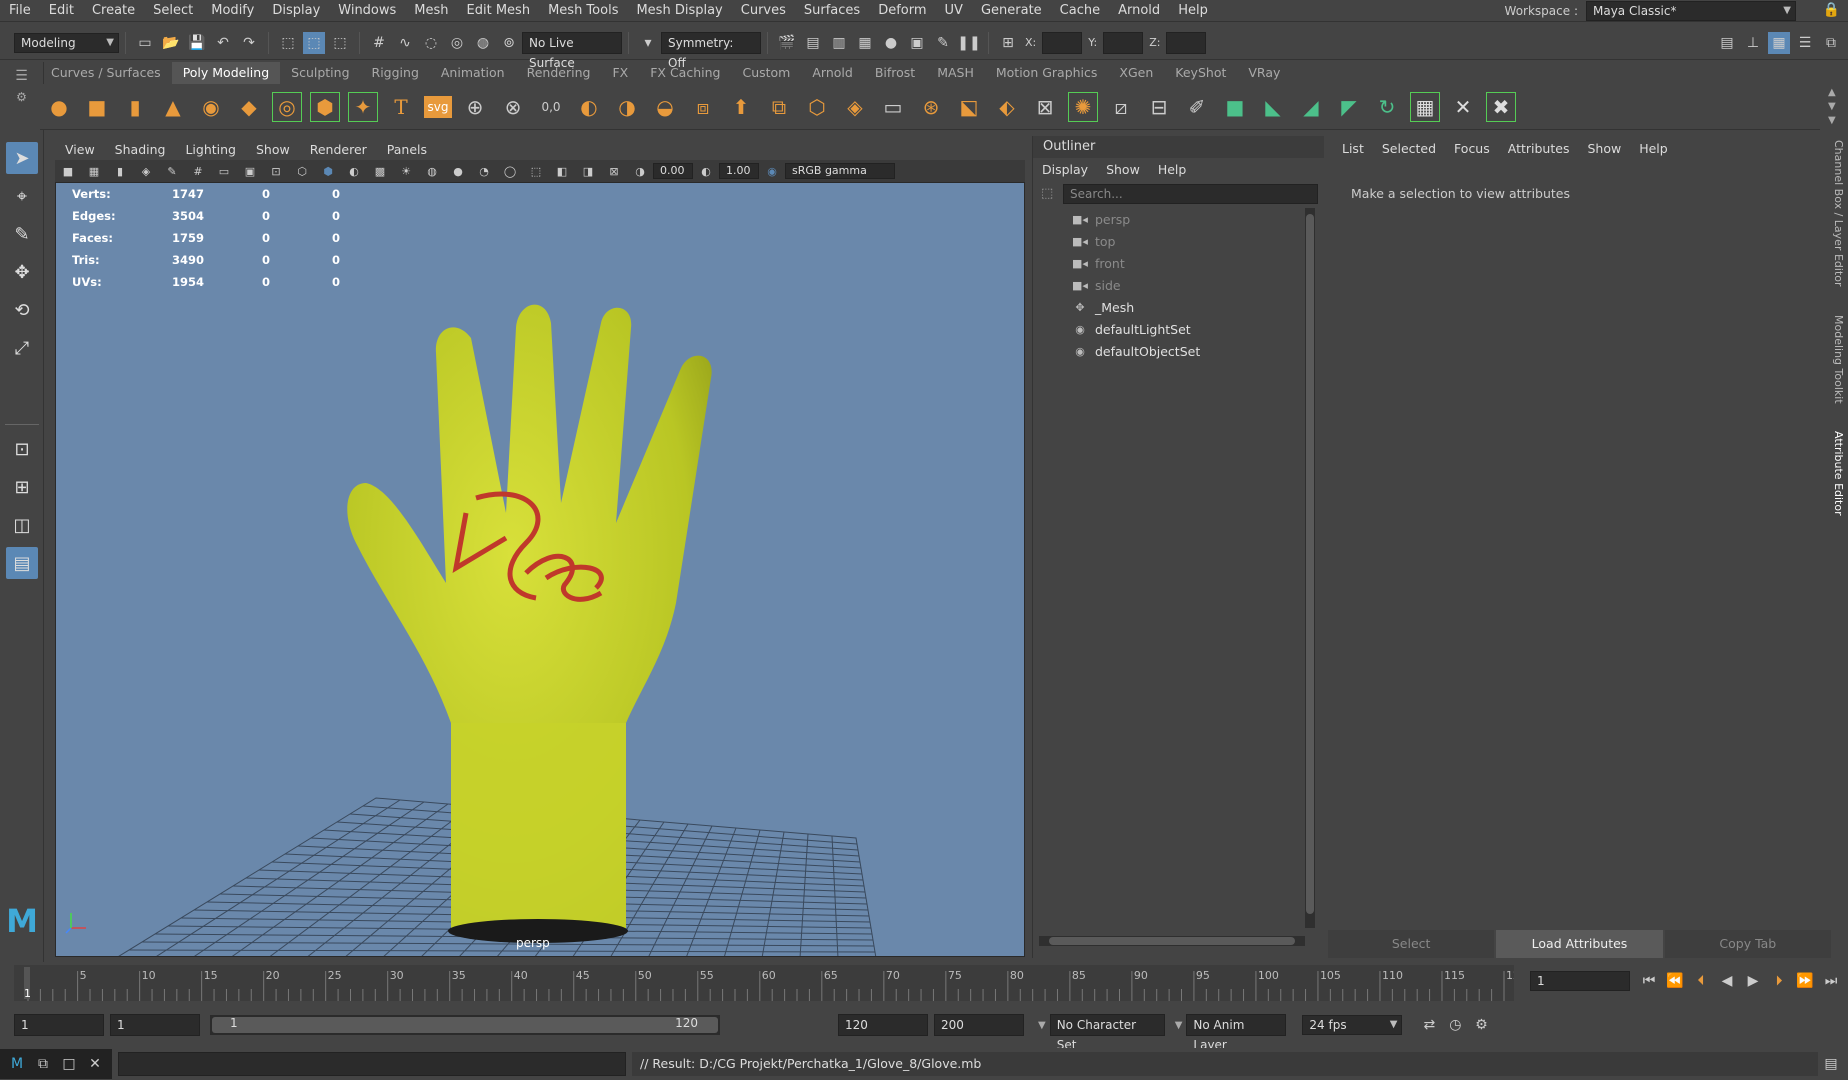 This screenshot has height=1080, width=1848. What do you see at coordinates (80, 150) in the screenshot?
I see `viewport-menu-view: View` at bounding box center [80, 150].